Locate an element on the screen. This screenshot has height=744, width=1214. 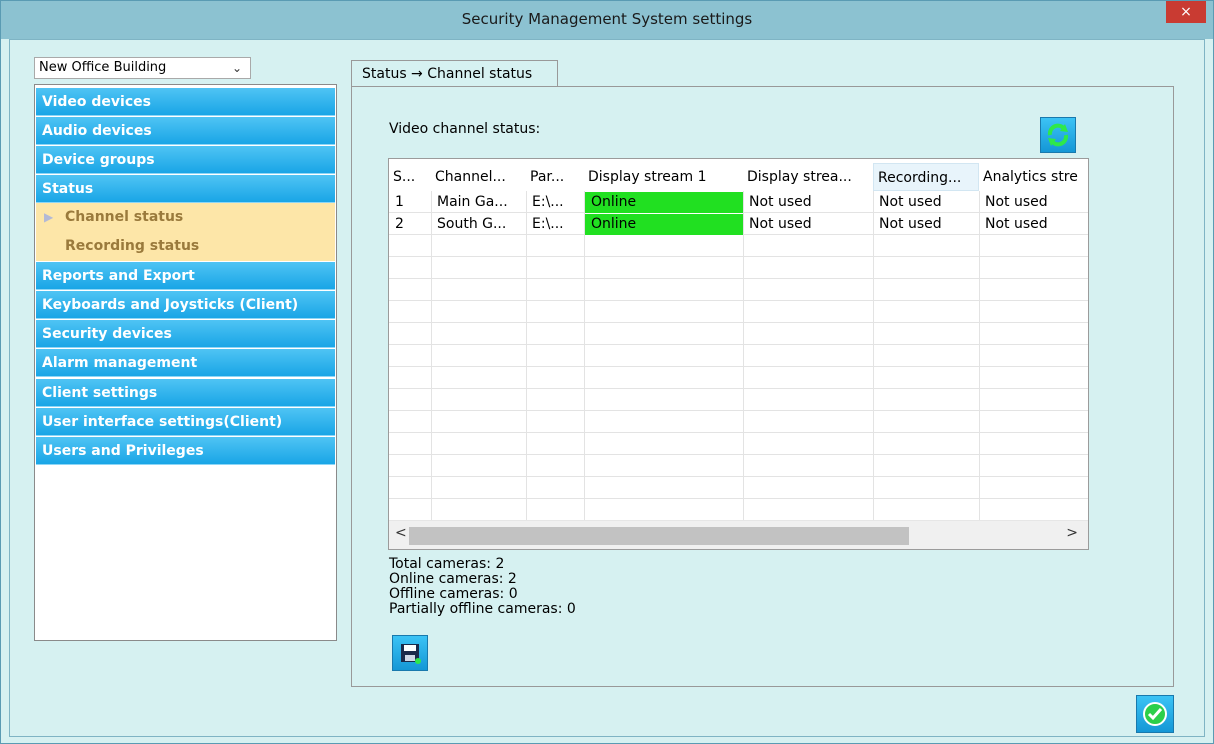
close-button: × is located at coordinates (1186, 12).